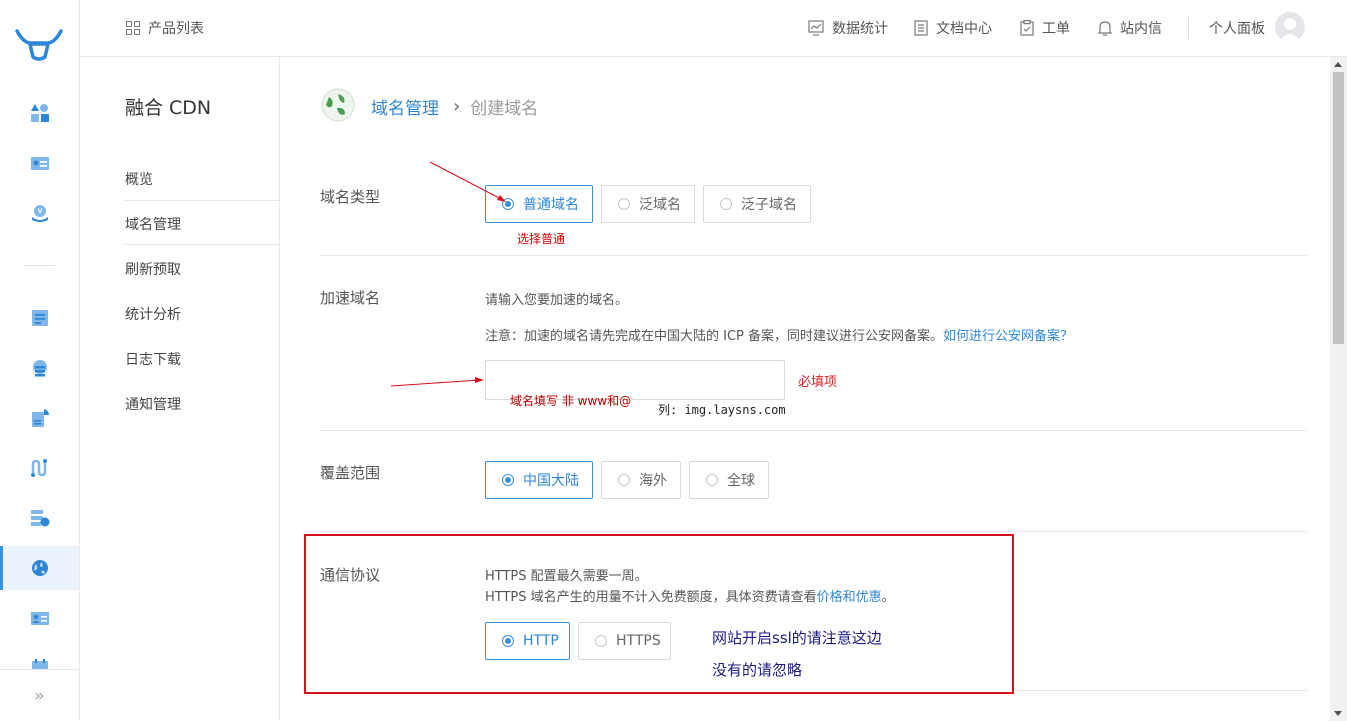  What do you see at coordinates (39, 468) in the screenshot?
I see `rail-pipeline-icon` at bounding box center [39, 468].